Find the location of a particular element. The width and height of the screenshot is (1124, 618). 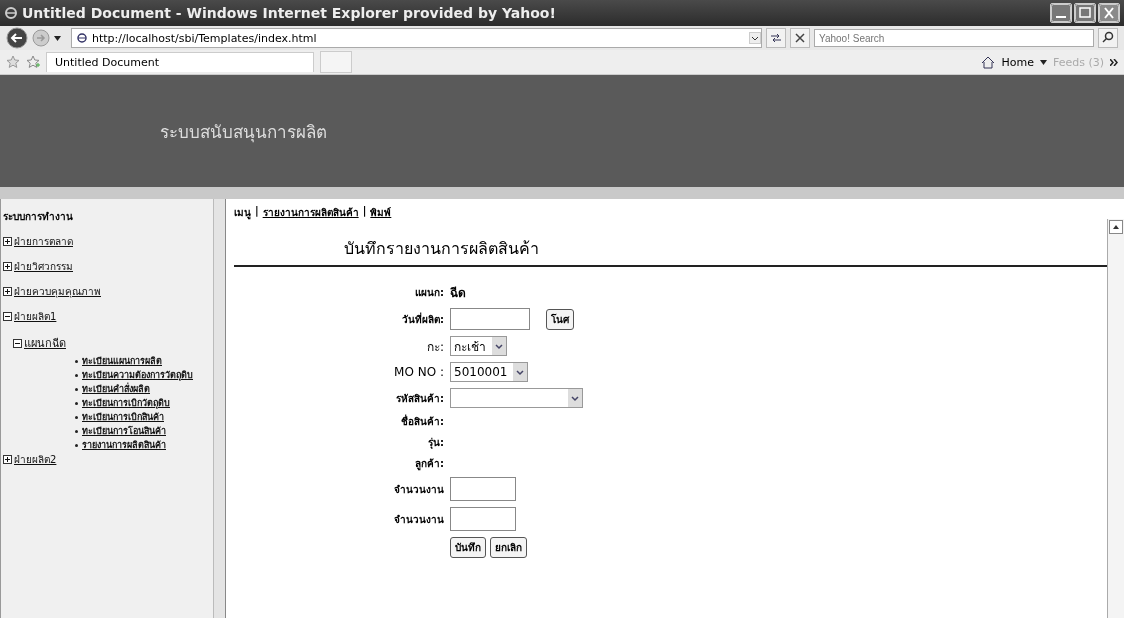

field-label: กะ: is located at coordinates (434, 347).